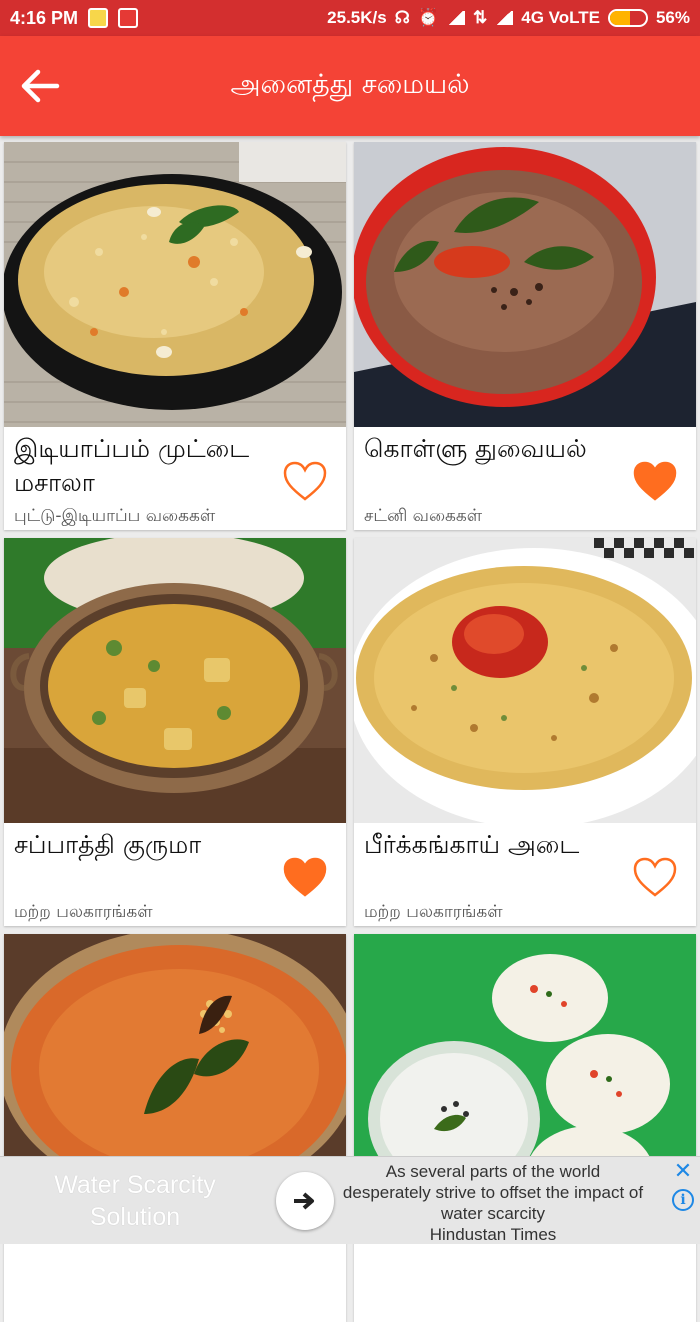 The image size is (700, 1322). Describe the element at coordinates (175, 284) in the screenshot. I see `recipe-image-noodles` at that location.